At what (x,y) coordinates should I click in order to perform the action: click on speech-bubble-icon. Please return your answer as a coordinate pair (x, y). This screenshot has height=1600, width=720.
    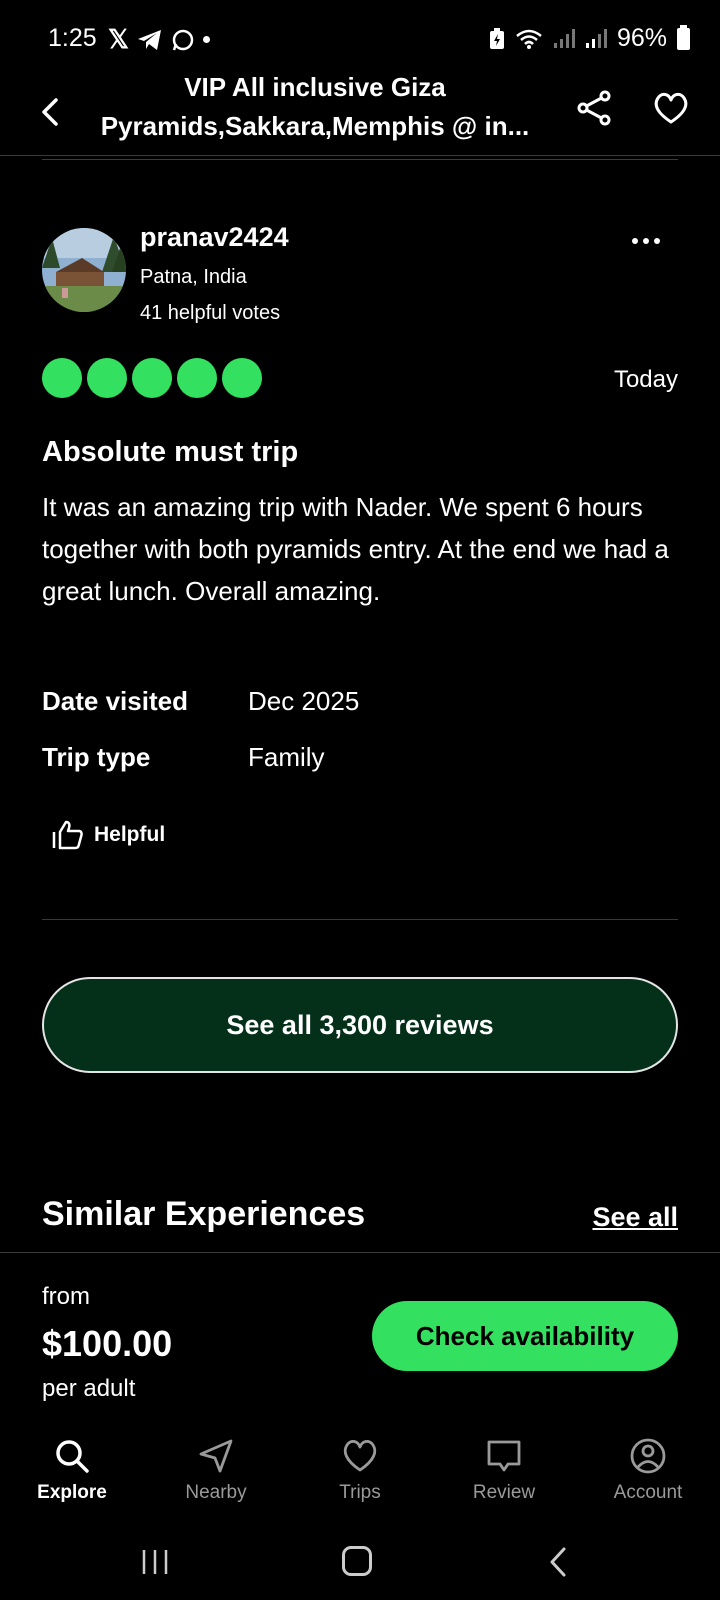
    Looking at the image, I should click on (504, 1456).